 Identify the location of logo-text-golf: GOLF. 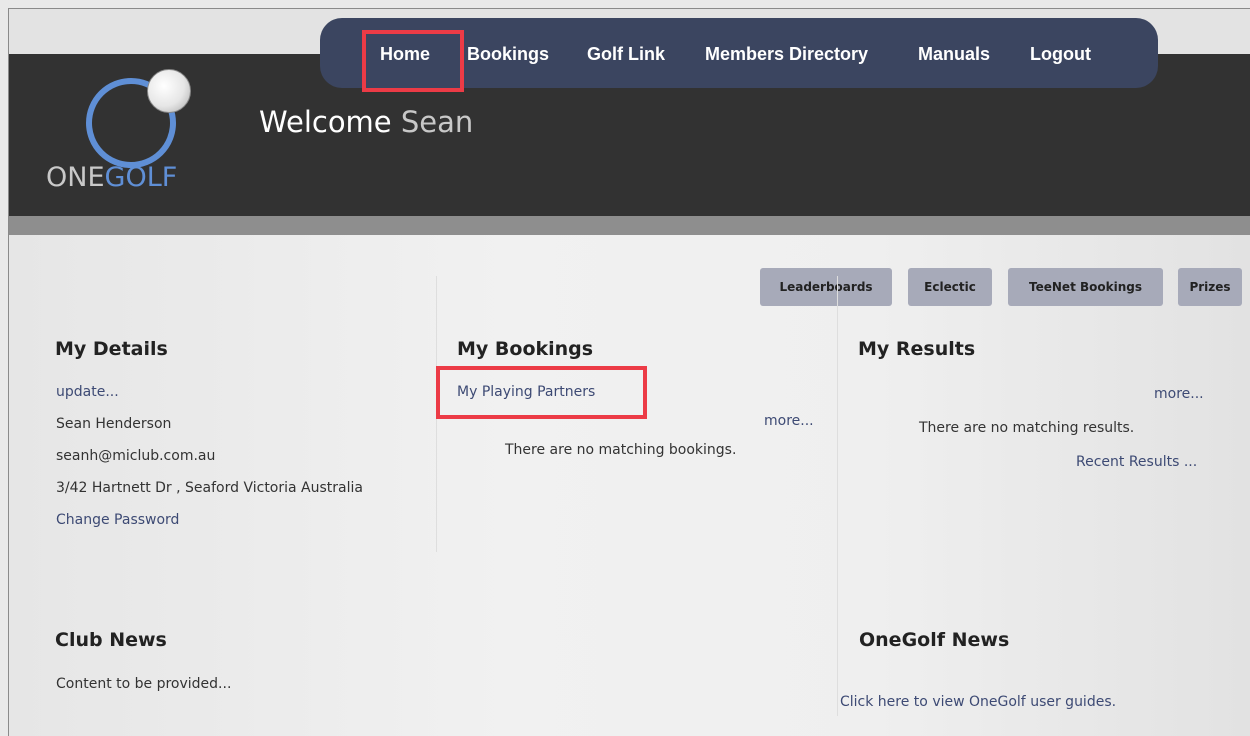
(141, 177).